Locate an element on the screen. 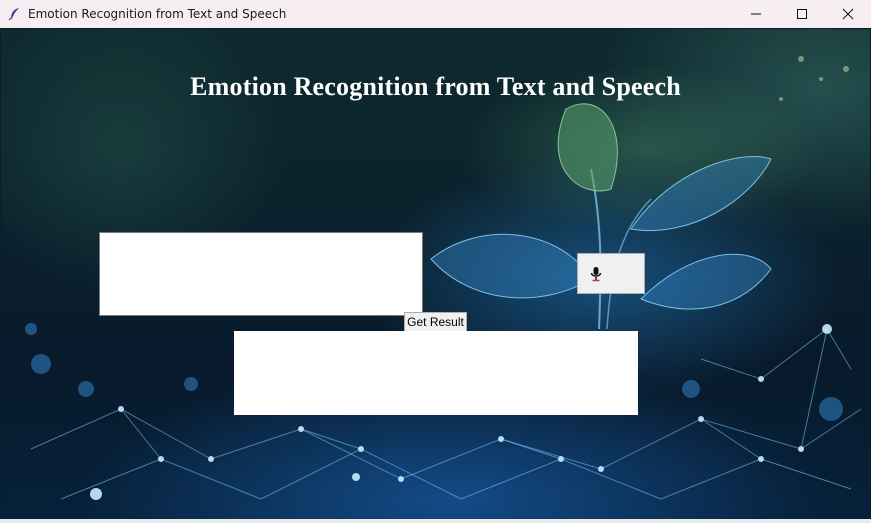  window-bottom-edge is located at coordinates (435, 521).